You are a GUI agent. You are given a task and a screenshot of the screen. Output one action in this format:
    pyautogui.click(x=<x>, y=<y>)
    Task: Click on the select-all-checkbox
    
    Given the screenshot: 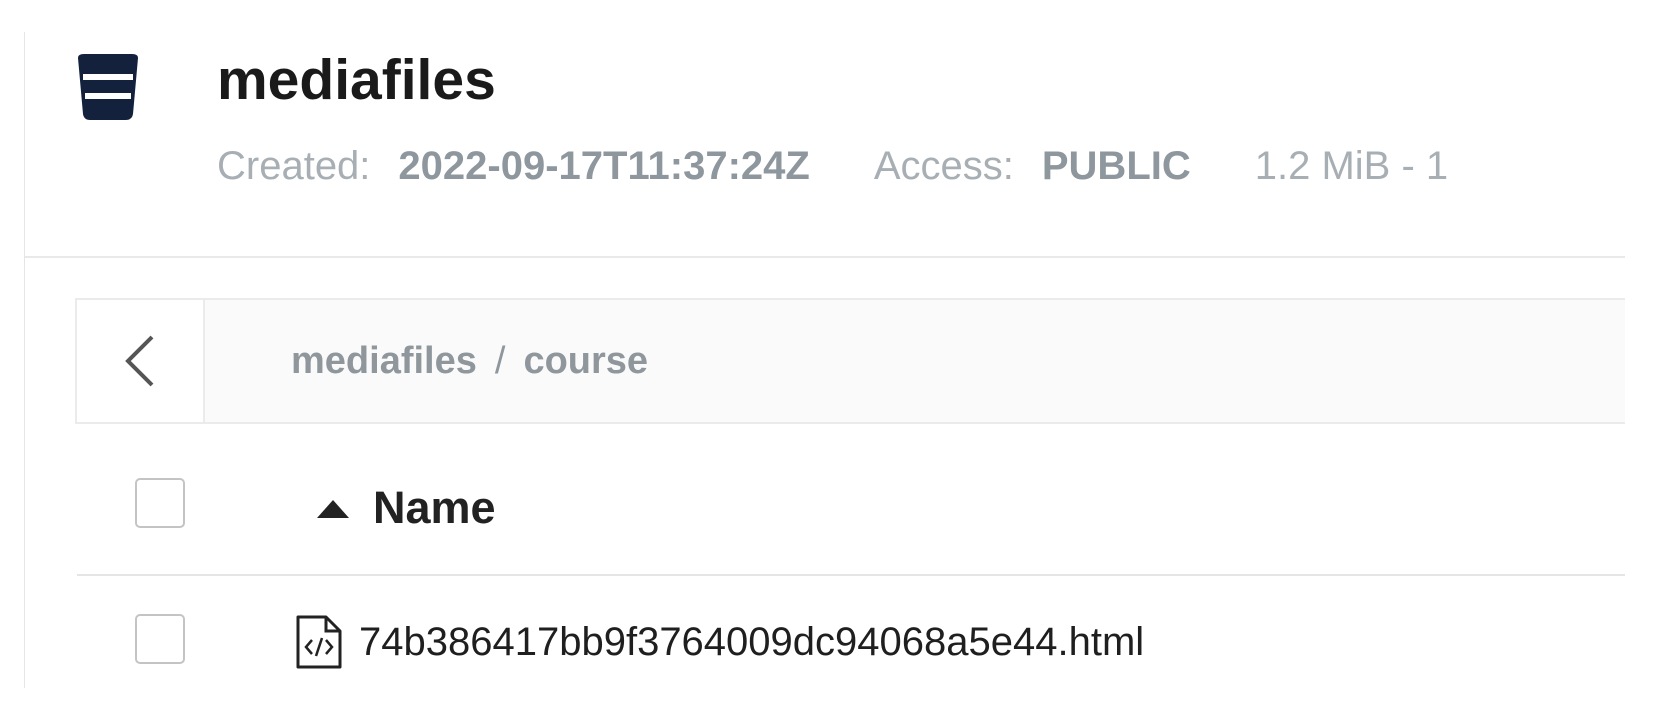 What is the action you would take?
    pyautogui.click(x=160, y=503)
    